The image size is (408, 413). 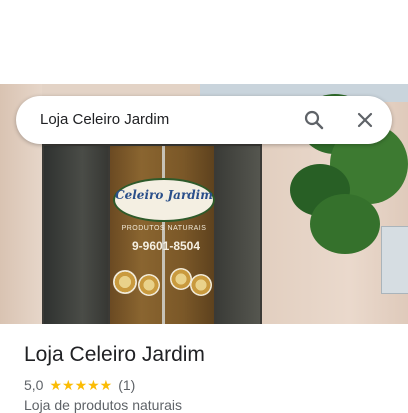 I want to click on star-rating-icon: ★★★★★, so click(x=81, y=384).